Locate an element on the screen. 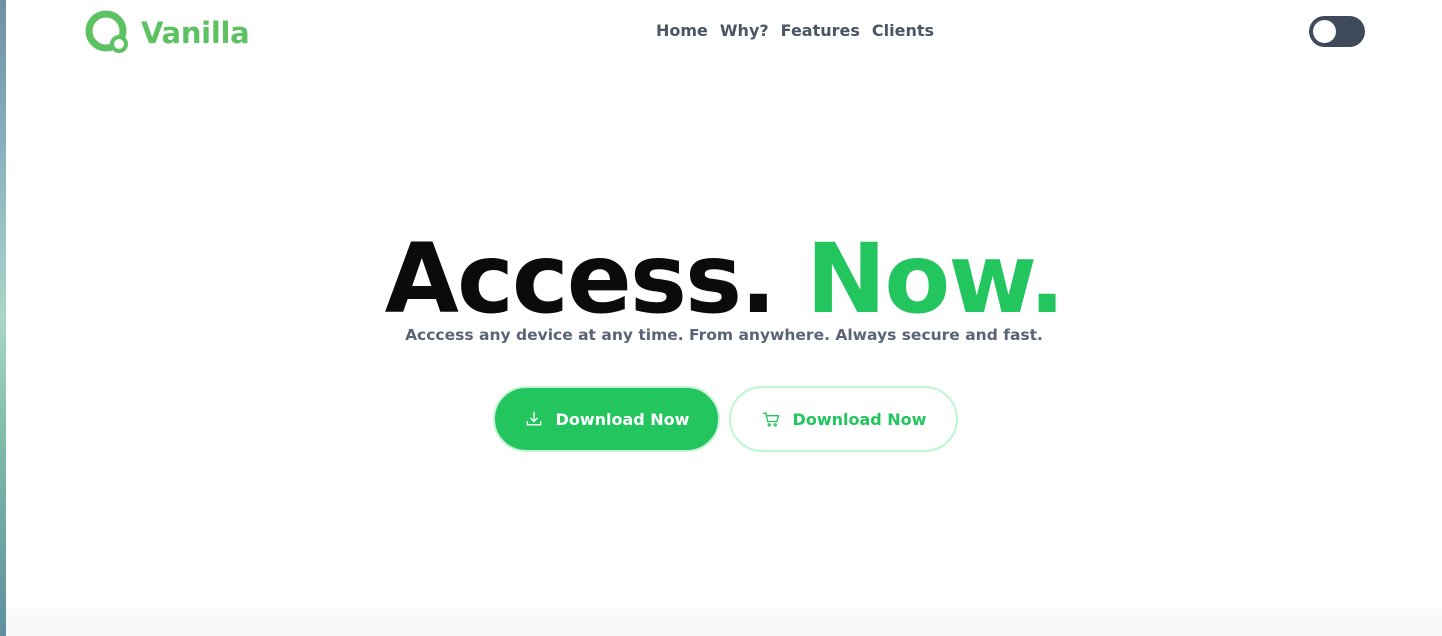  main-nav: Home Why? Features Clients is located at coordinates (795, 31).